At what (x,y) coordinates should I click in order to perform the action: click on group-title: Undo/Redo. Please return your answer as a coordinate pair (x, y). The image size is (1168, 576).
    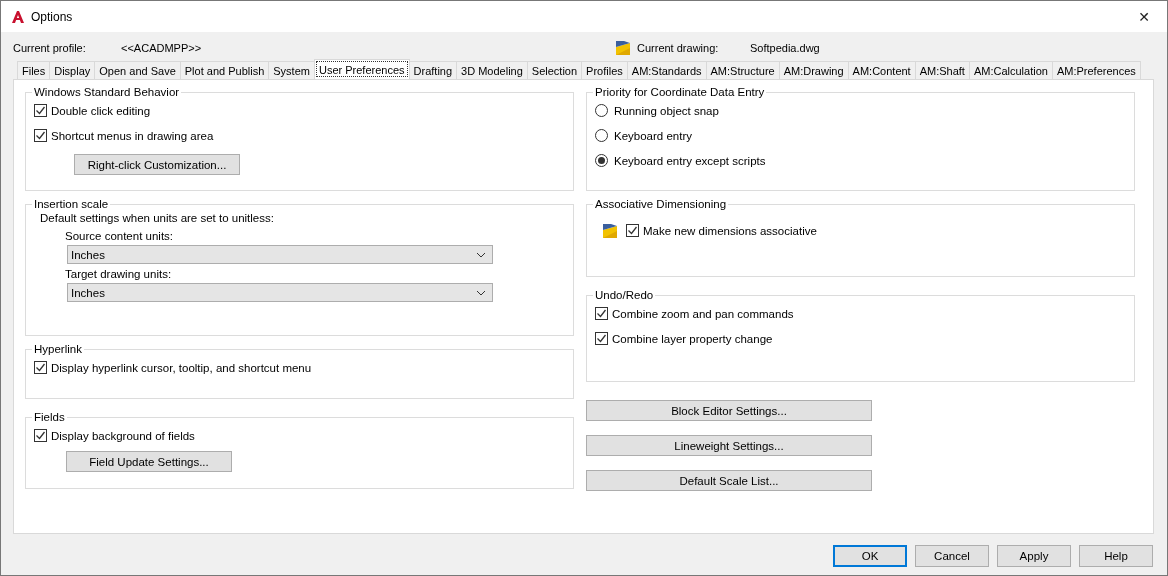
    Looking at the image, I should click on (624, 295).